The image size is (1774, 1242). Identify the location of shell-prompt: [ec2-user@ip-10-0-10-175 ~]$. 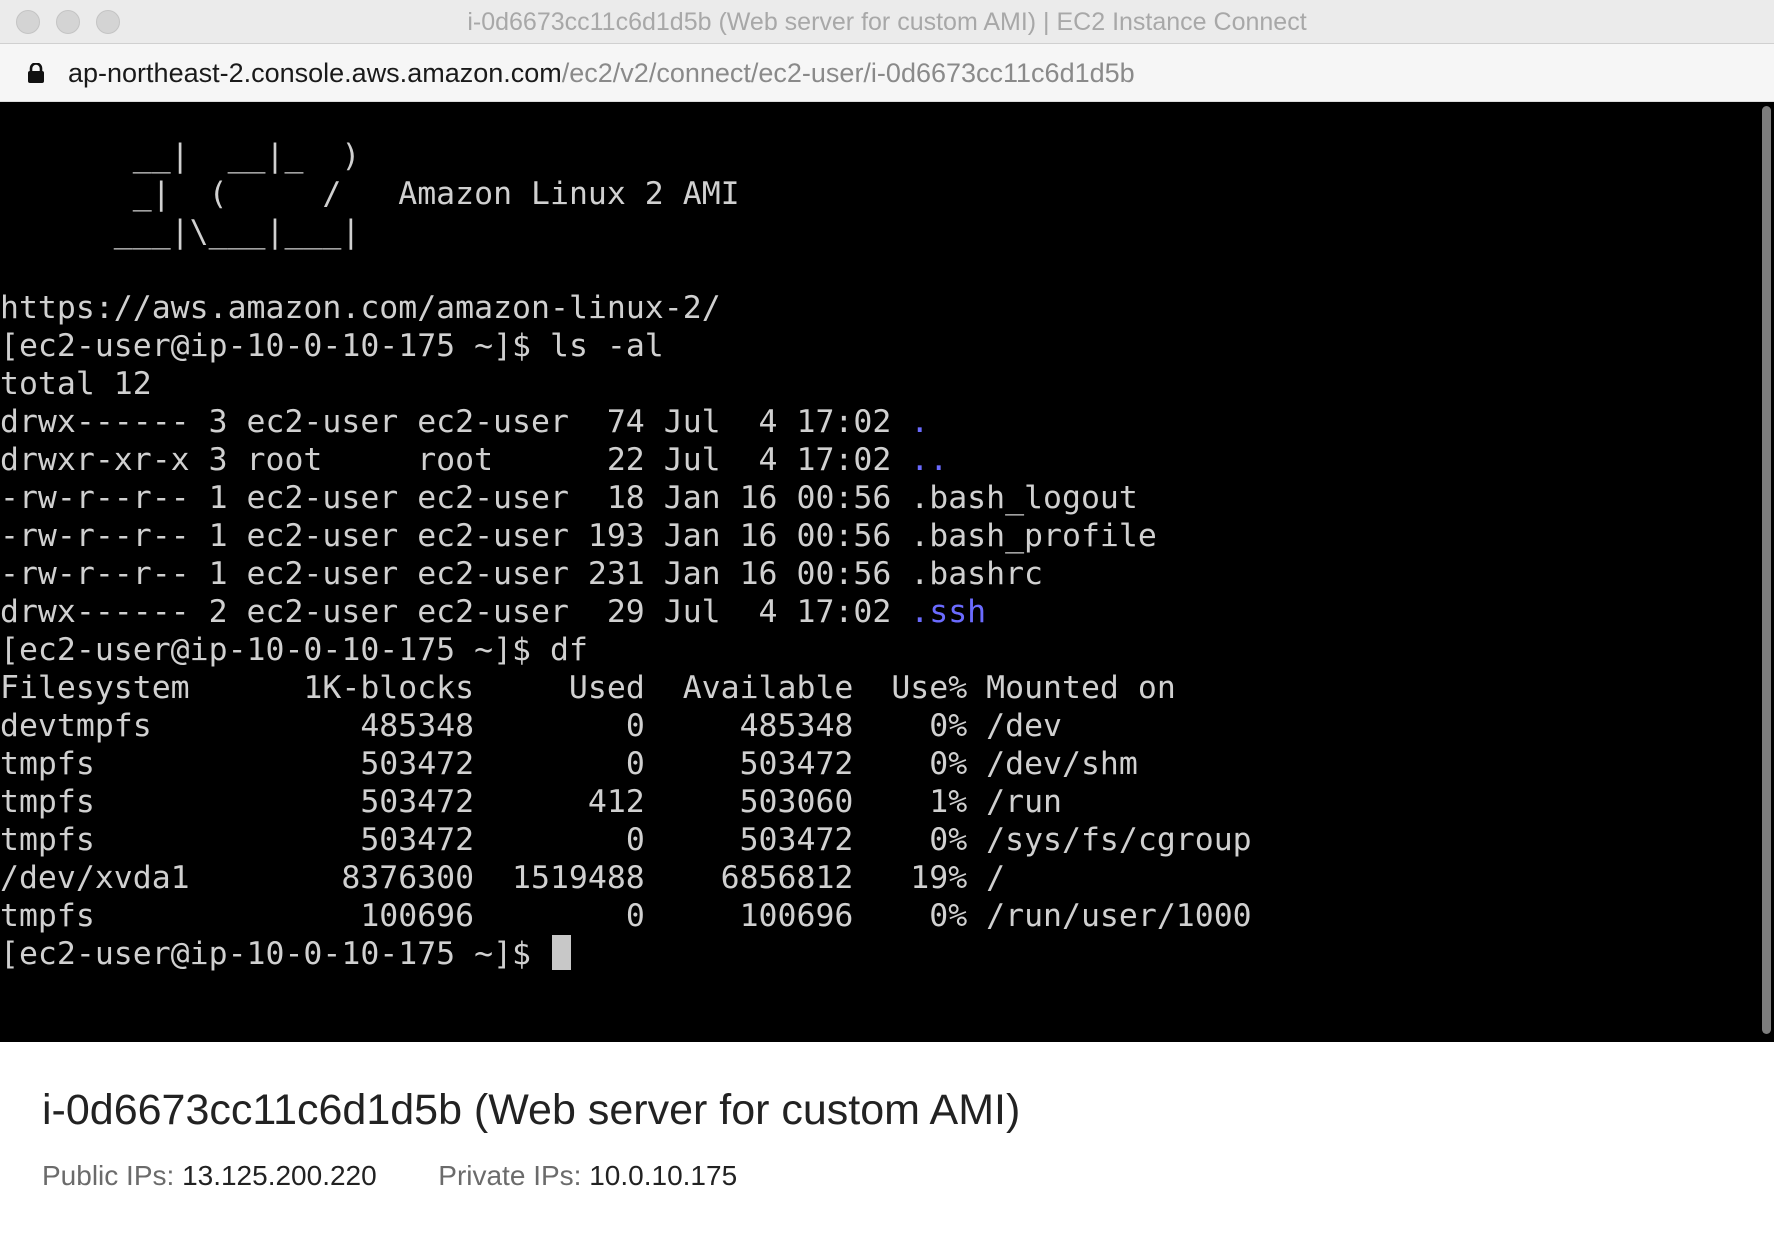
(266, 346).